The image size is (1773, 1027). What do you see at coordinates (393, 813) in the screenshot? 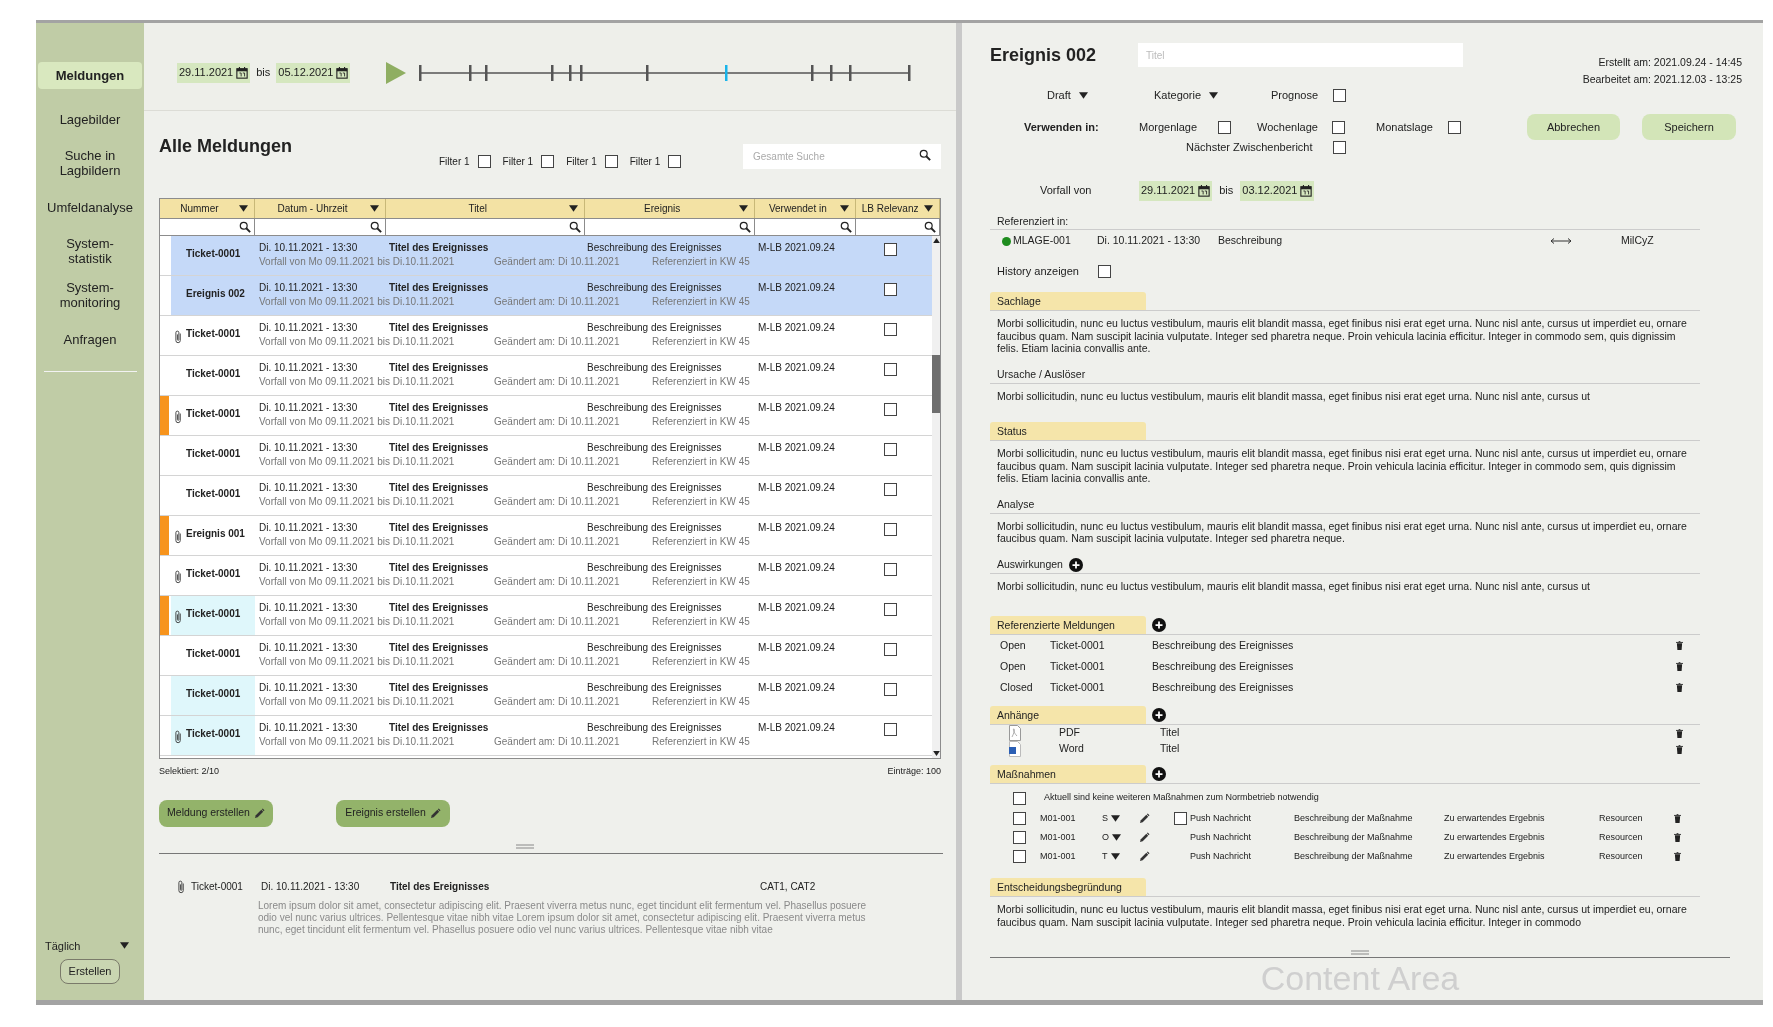
I see `create-button: Ereignis erstellen` at bounding box center [393, 813].